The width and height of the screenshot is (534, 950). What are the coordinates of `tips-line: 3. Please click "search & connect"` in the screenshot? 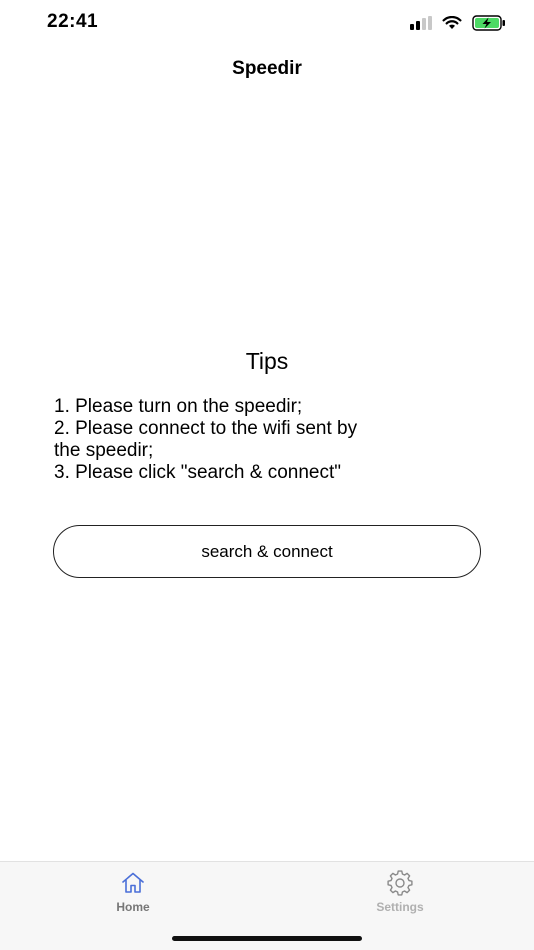 It's located at (198, 472).